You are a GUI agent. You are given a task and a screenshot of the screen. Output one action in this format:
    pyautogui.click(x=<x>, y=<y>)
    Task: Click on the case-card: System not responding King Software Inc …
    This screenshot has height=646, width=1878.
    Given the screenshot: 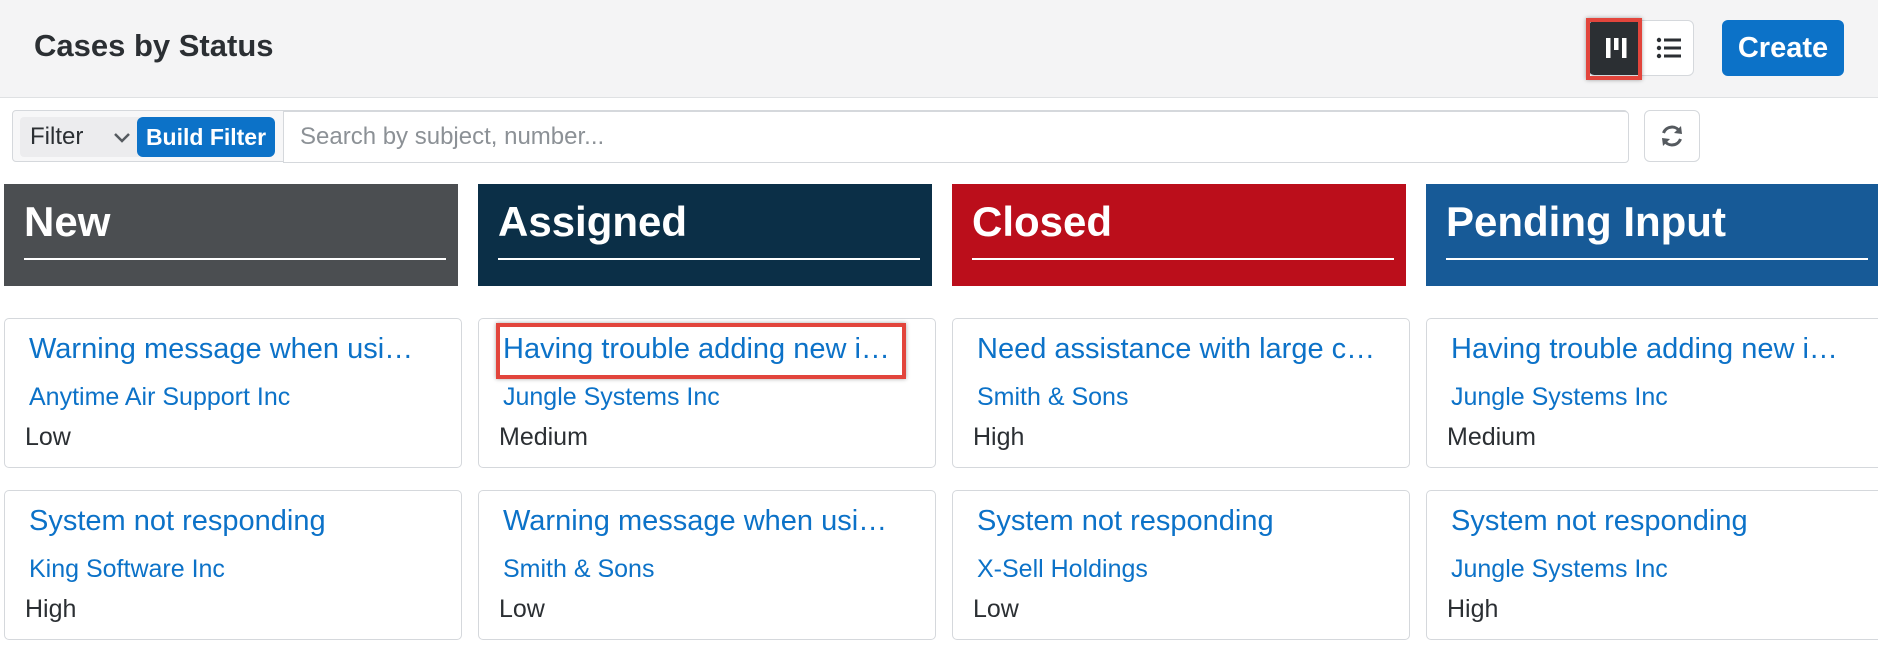 What is the action you would take?
    pyautogui.click(x=233, y=565)
    